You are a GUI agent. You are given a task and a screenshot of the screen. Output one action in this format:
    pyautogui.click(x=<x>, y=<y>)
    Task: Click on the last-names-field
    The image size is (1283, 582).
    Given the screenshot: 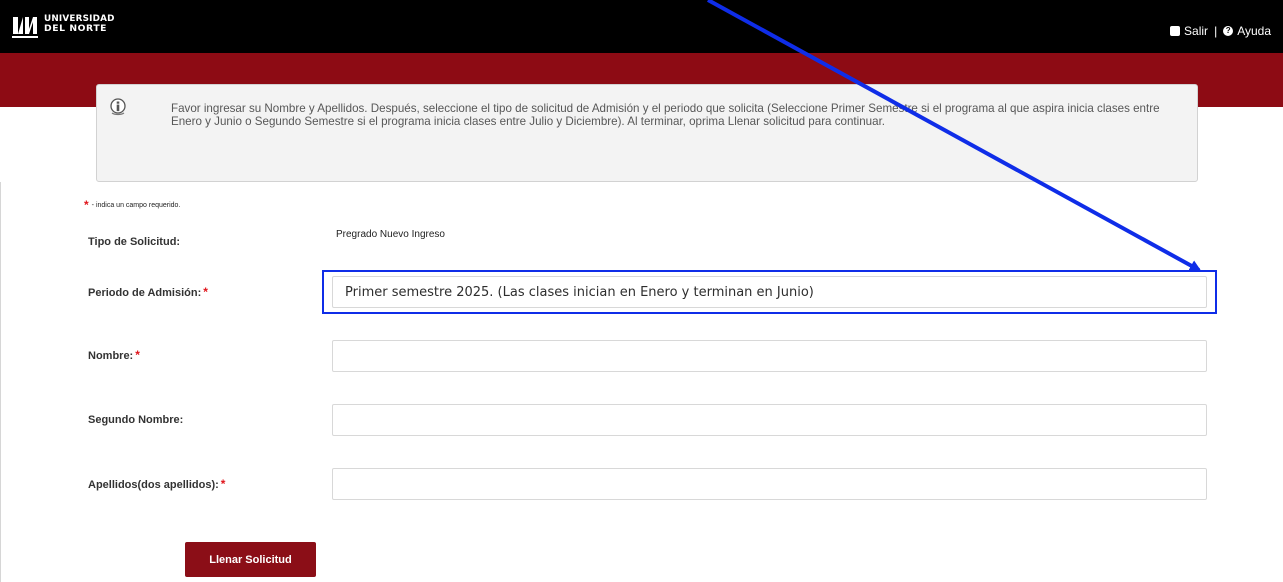 What is the action you would take?
    pyautogui.click(x=769, y=484)
    